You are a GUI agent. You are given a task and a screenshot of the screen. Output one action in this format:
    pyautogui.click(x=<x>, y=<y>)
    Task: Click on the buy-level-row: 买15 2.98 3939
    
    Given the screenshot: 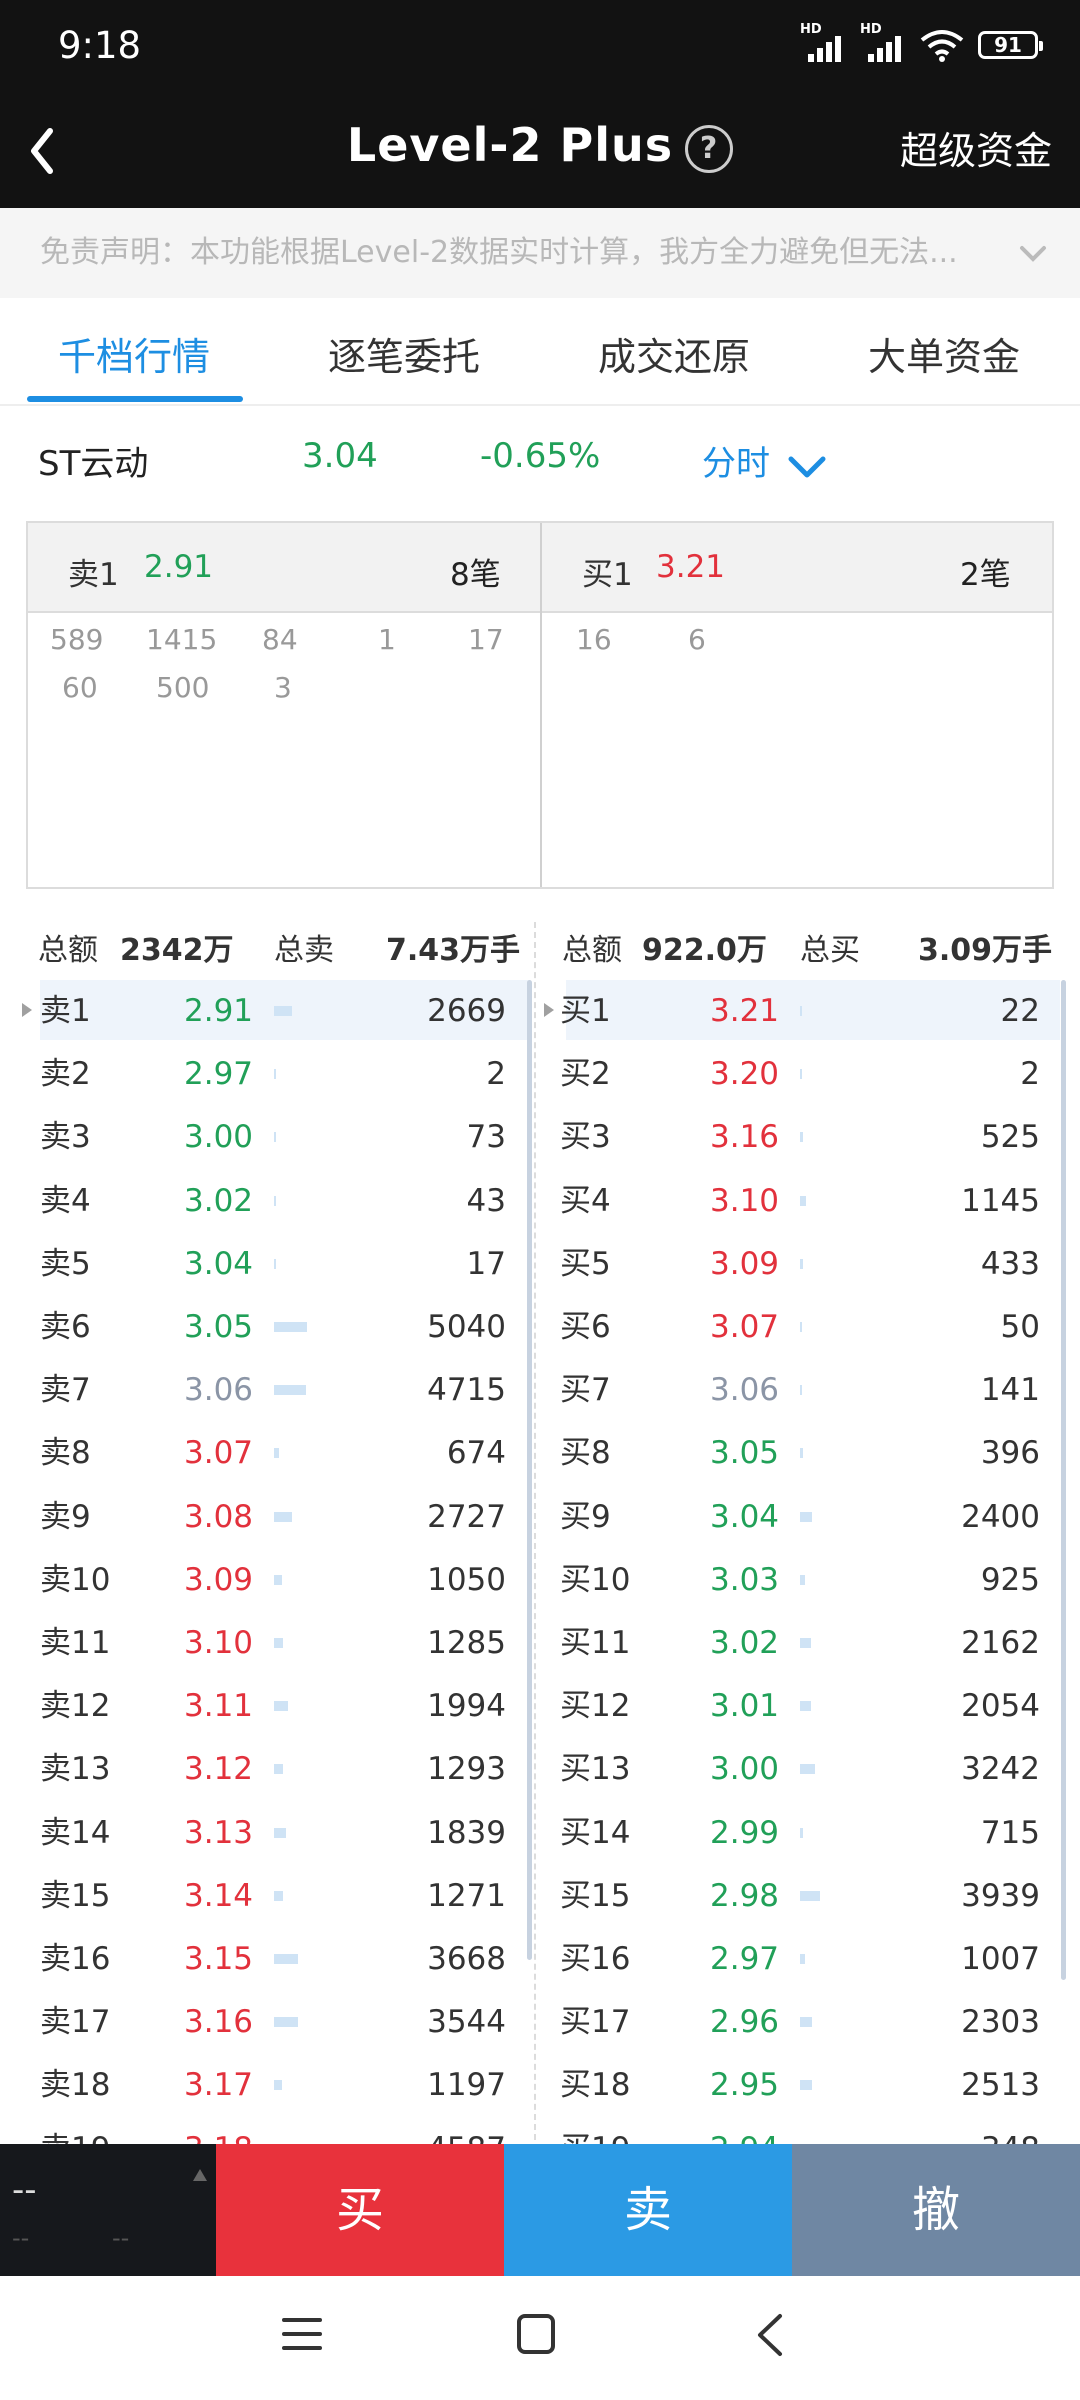 What is the action you would take?
    pyautogui.click(x=540, y=1896)
    